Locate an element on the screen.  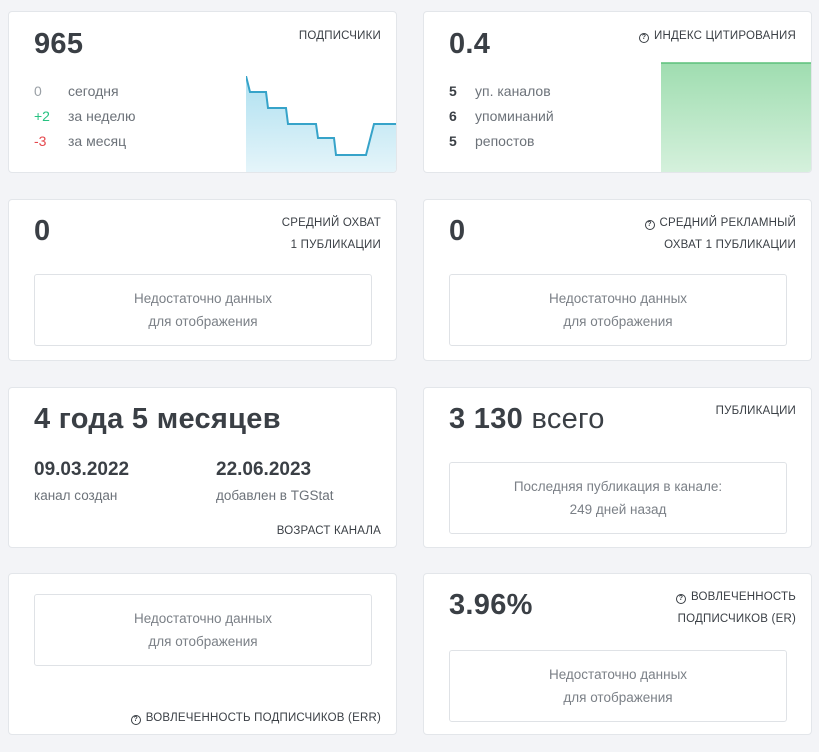
avg-reach-caption: СРЕДНИЙ ОХВАТ 1 ПУБЛИКАЦИИ is located at coordinates (331, 234).